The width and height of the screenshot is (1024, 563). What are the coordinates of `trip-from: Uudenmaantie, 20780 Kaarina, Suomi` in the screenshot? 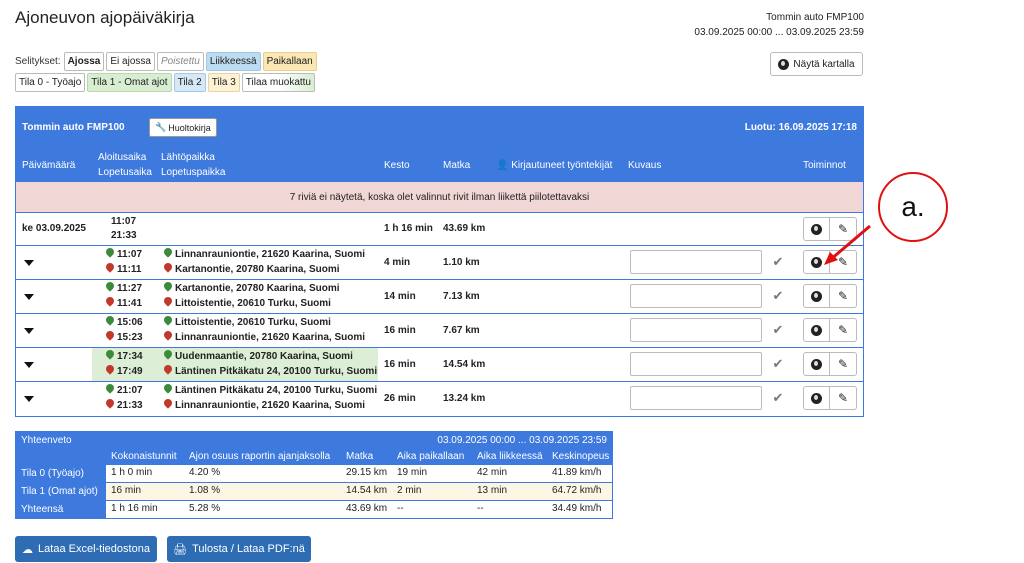 It's located at (257, 356).